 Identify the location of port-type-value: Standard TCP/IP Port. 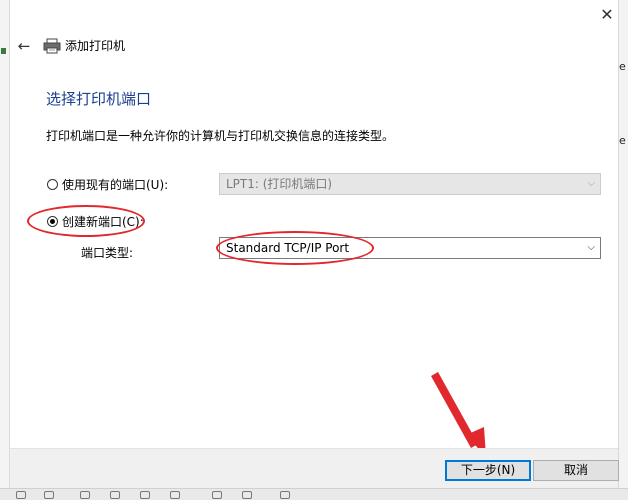
(288, 248).